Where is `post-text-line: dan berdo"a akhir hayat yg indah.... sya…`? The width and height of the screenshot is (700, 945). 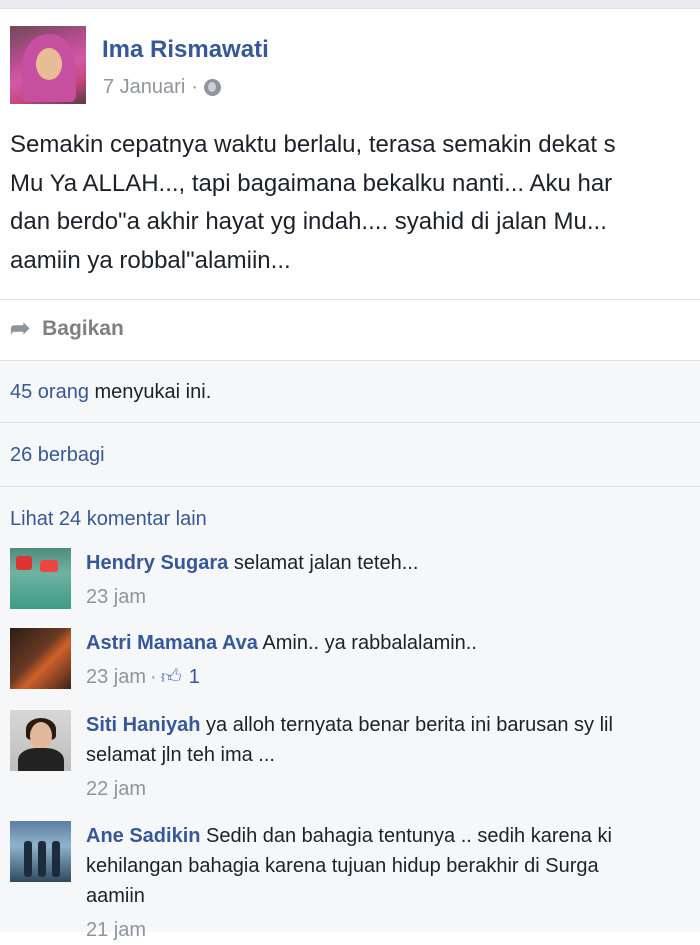
post-text-line: dan berdo"a akhir hayat yg indah.... sya… is located at coordinates (308, 221).